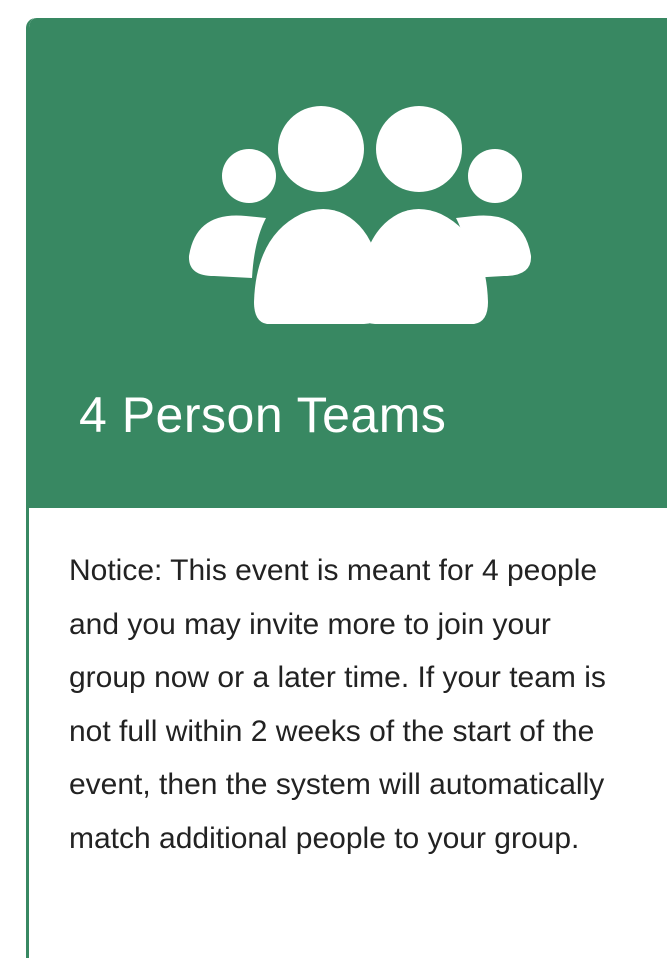 The height and width of the screenshot is (958, 667). Describe the element at coordinates (360, 215) in the screenshot. I see `group-of-people-icon` at that location.